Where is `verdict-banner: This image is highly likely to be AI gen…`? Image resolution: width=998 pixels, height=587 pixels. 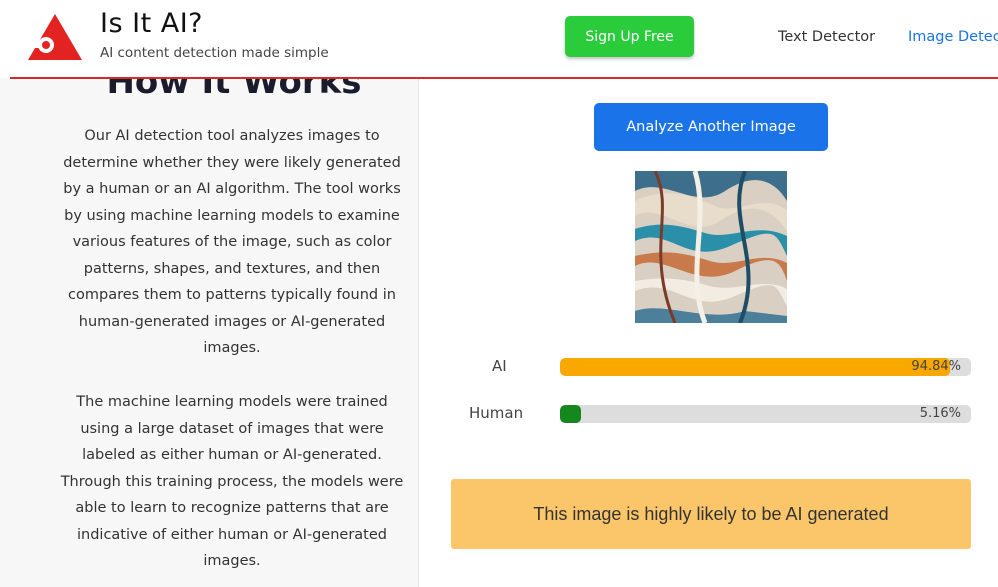 verdict-banner: This image is highly likely to be AI gen… is located at coordinates (711, 514).